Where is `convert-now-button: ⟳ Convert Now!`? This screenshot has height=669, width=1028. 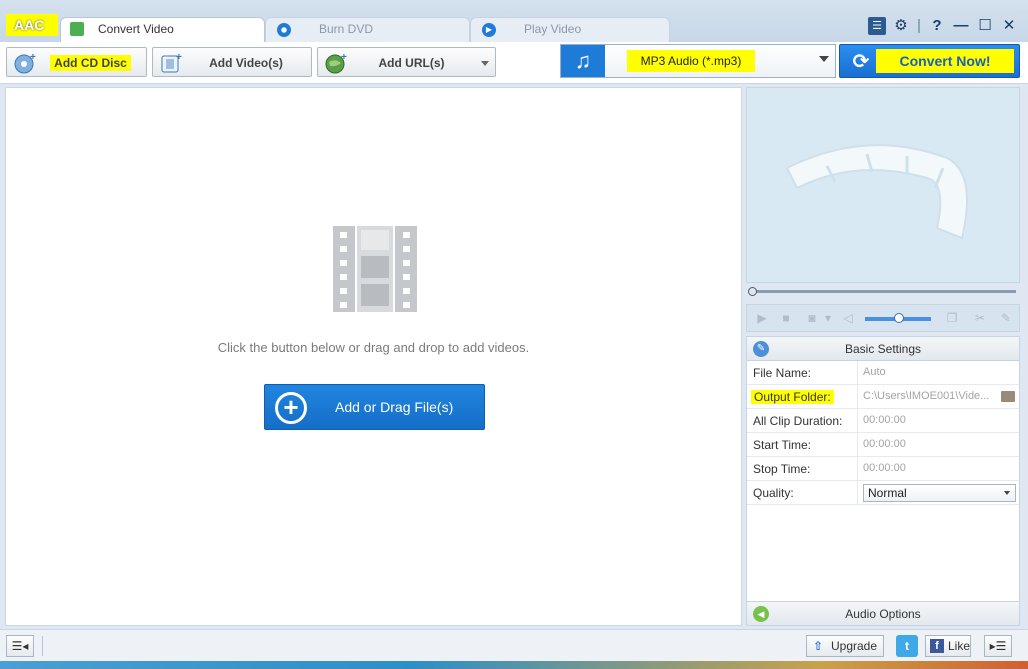
convert-now-button: ⟳ Convert Now! is located at coordinates (929, 61).